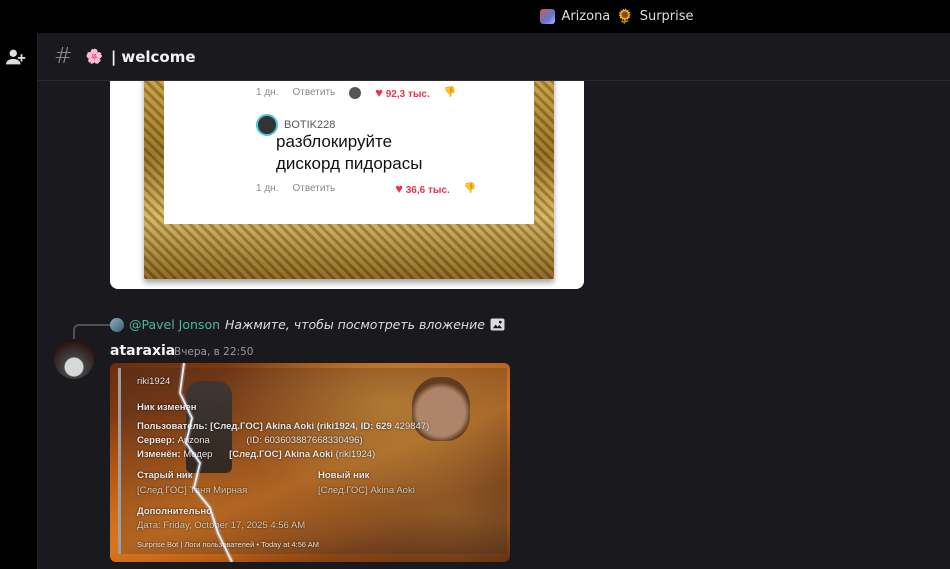  What do you see at coordinates (206, 462) in the screenshot?
I see `lightning-bolt` at bounding box center [206, 462].